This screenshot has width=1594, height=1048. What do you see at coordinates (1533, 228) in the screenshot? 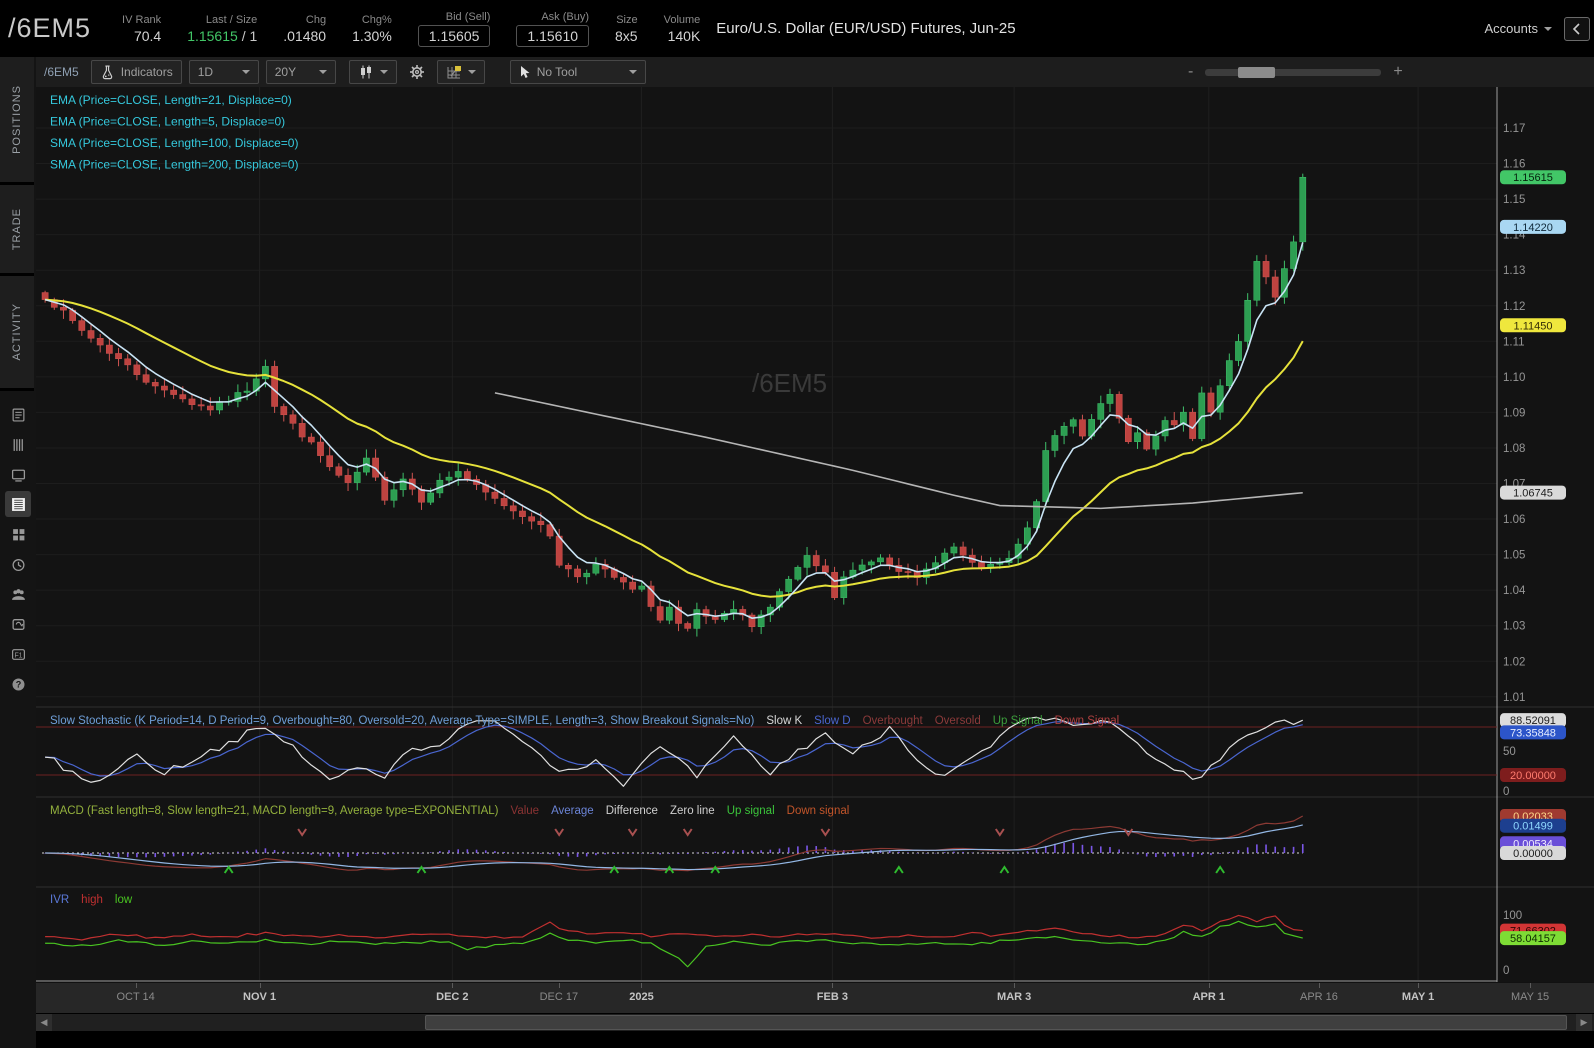
I see `svg-text: 1.14220` at bounding box center [1533, 228].